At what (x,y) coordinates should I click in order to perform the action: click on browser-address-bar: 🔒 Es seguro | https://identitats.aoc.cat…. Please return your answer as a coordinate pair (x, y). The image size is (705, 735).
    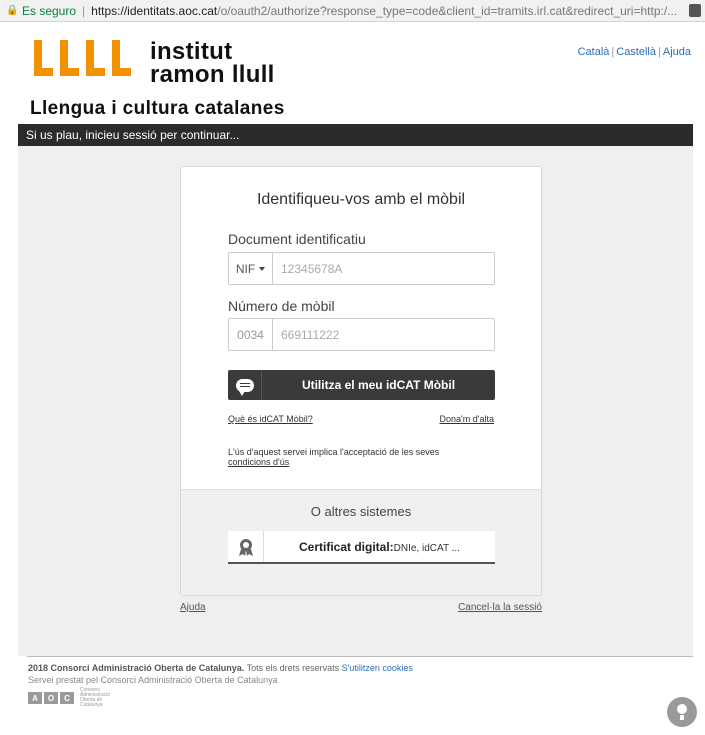
    Looking at the image, I should click on (352, 11).